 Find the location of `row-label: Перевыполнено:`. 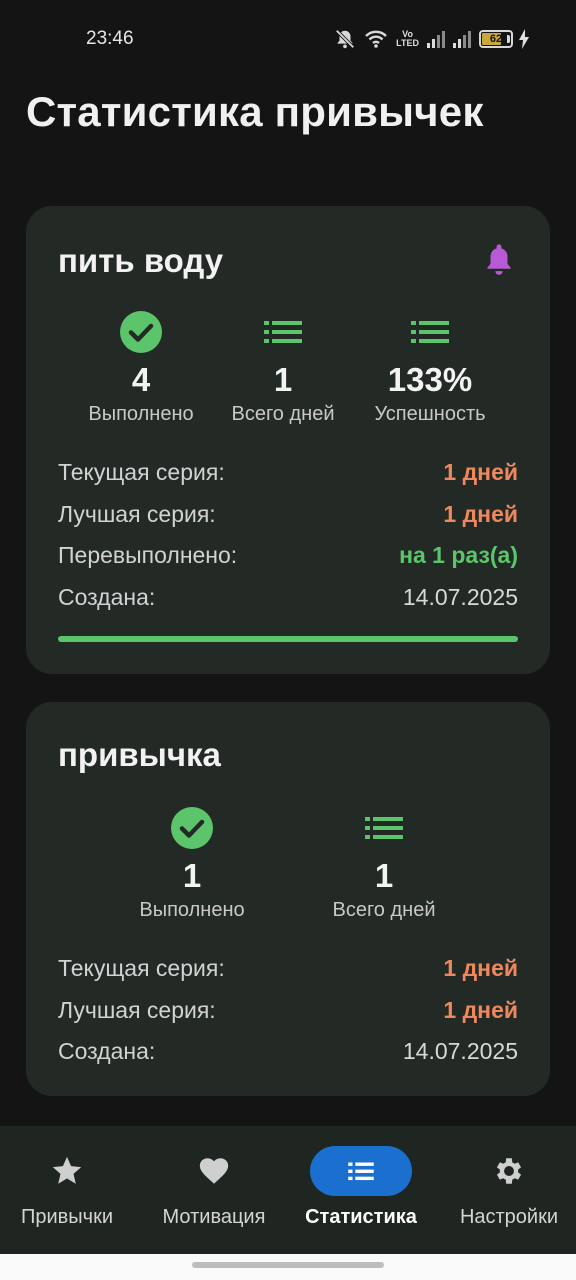

row-label: Перевыполнено: is located at coordinates (148, 554).